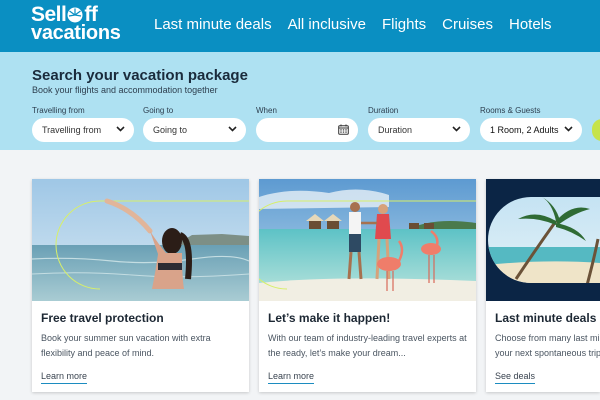  Describe the element at coordinates (524, 130) in the screenshot. I see `rooms-guests-value: 1 Room, 2 Adults` at that location.